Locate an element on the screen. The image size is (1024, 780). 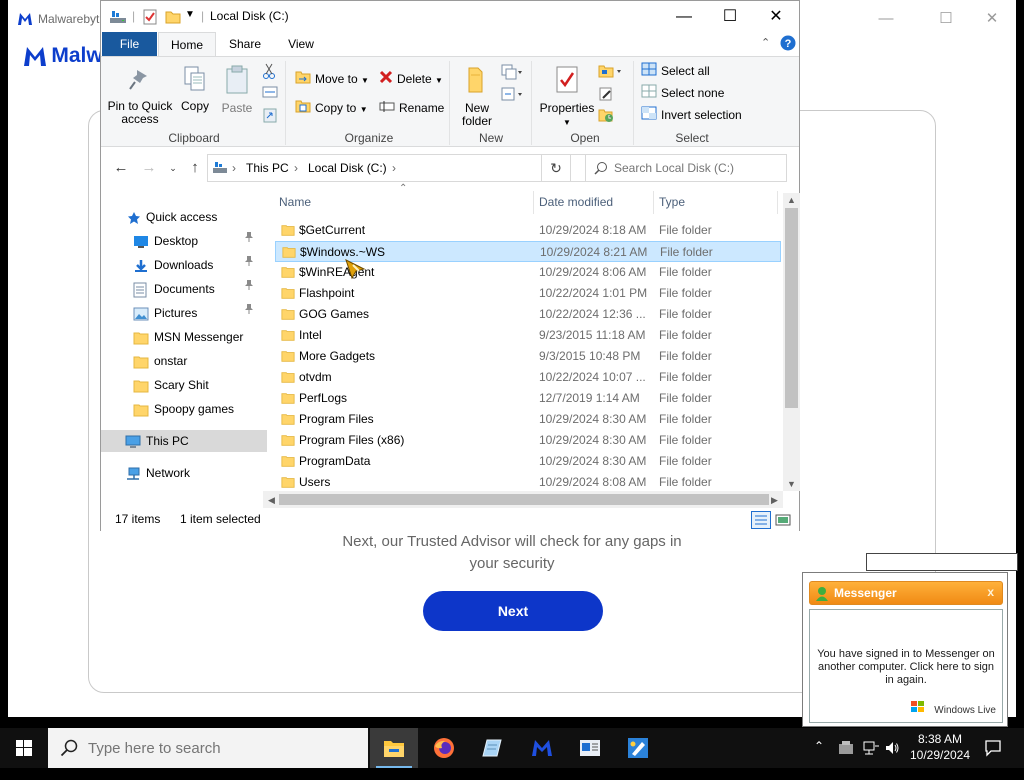
horizontal-scrollbar: ◀ ▶ is located at coordinates (523, 499).